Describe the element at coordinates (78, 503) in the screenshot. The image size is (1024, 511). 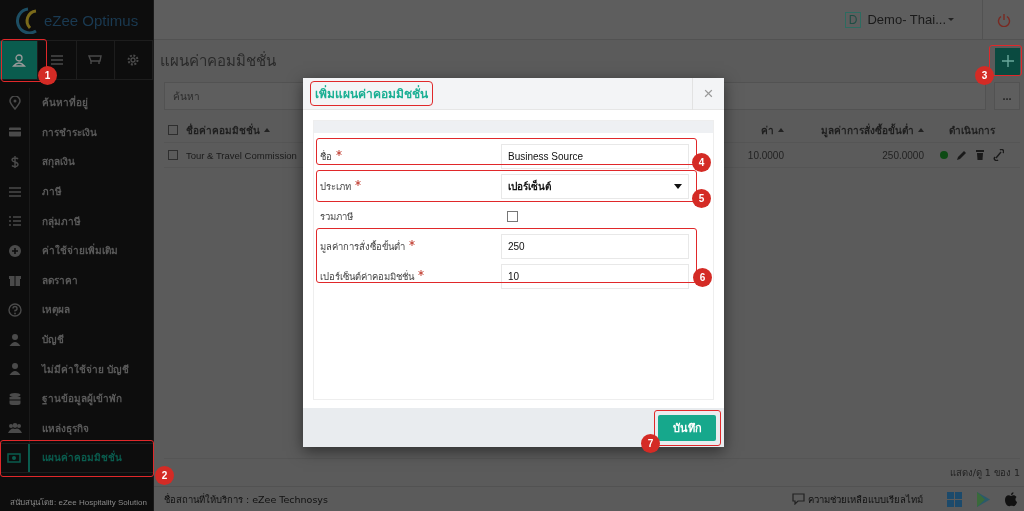
I see `sidebar-footer-text: สนับสนุนโดย: eZee Hospitality Solution` at that location.